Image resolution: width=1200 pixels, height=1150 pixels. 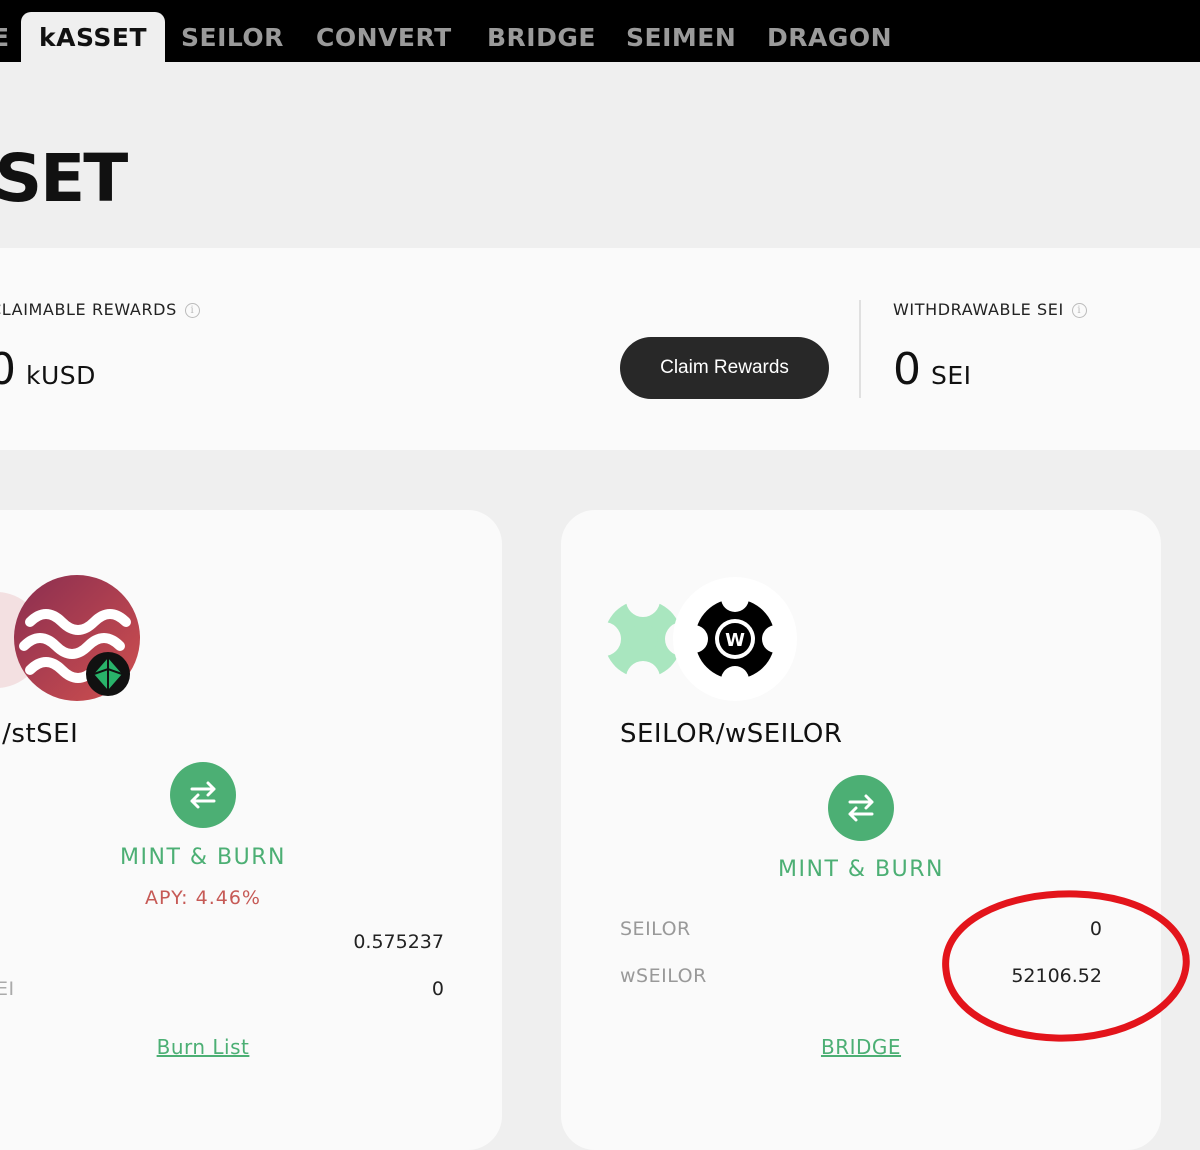 I want to click on claimable-rewards-label: CLAIMABLE REWARDS i, so click(x=100, y=309).